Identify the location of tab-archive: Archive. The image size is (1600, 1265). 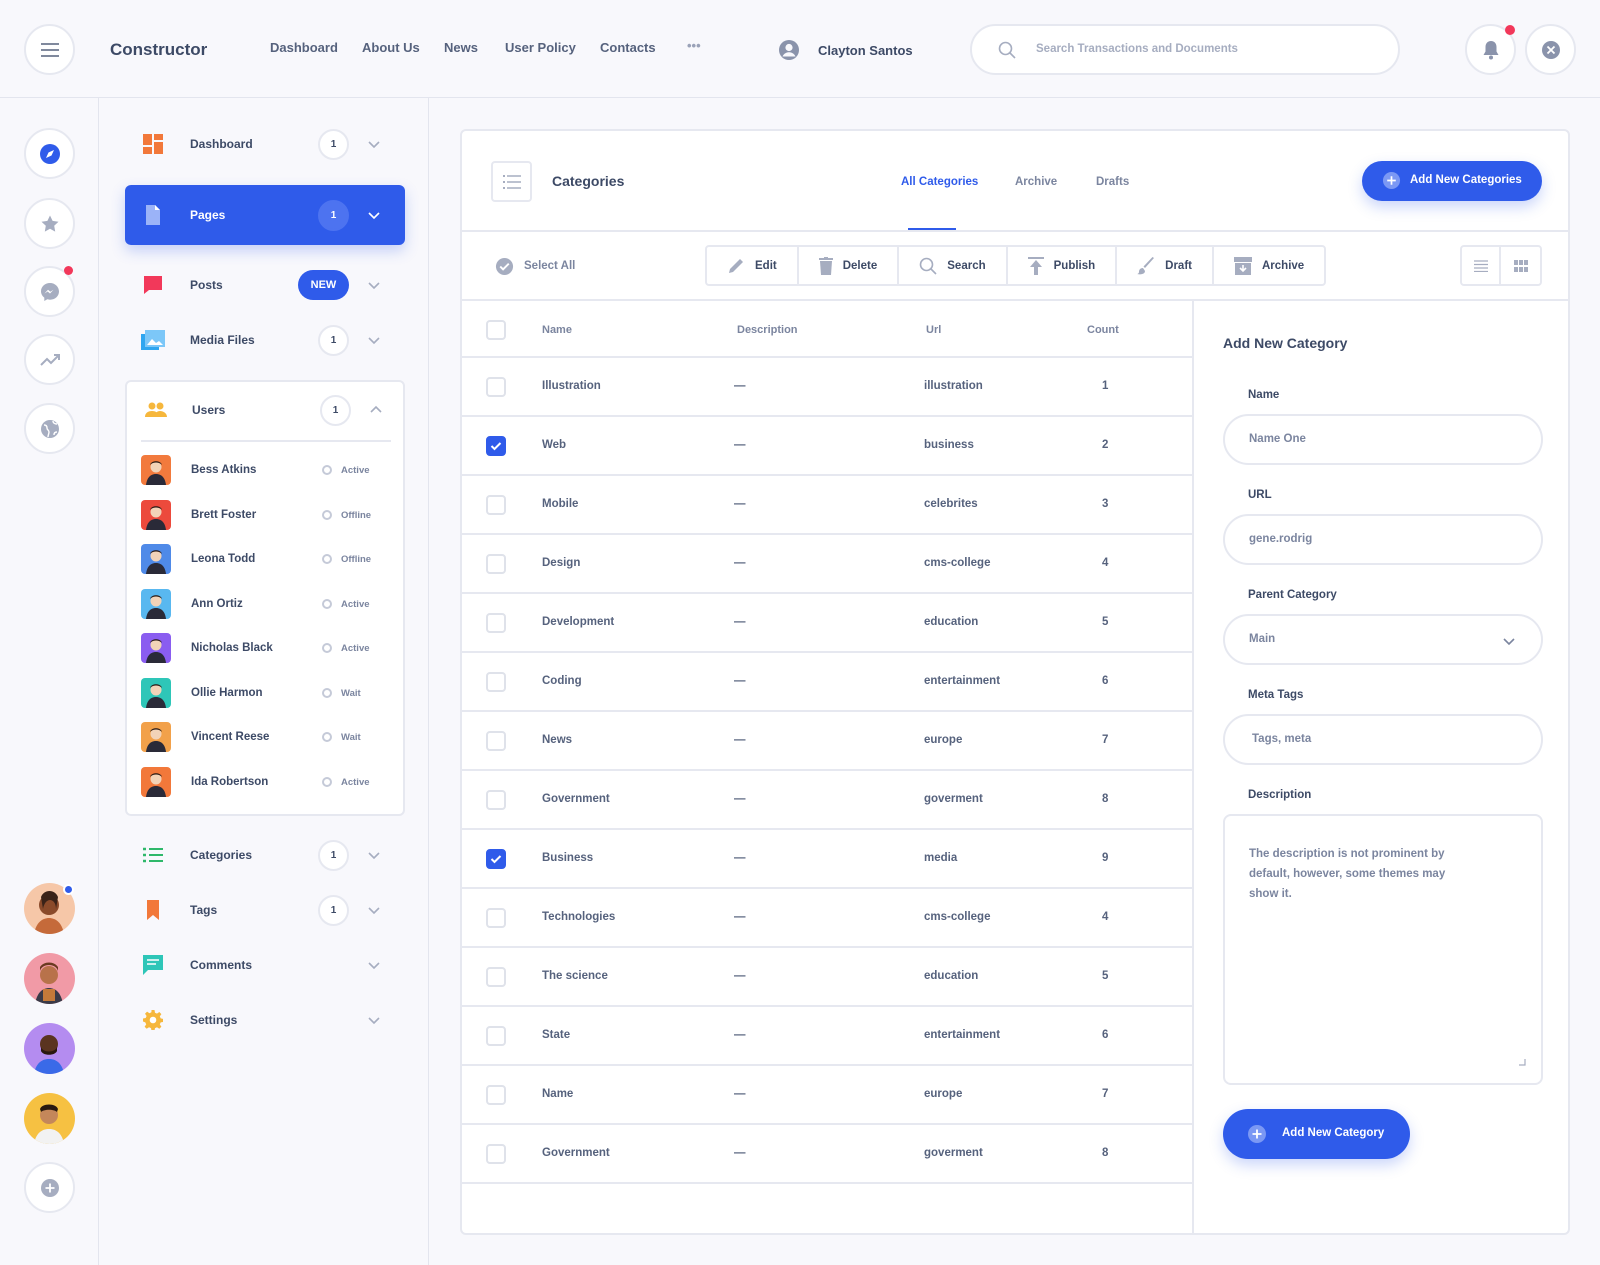
(1036, 182).